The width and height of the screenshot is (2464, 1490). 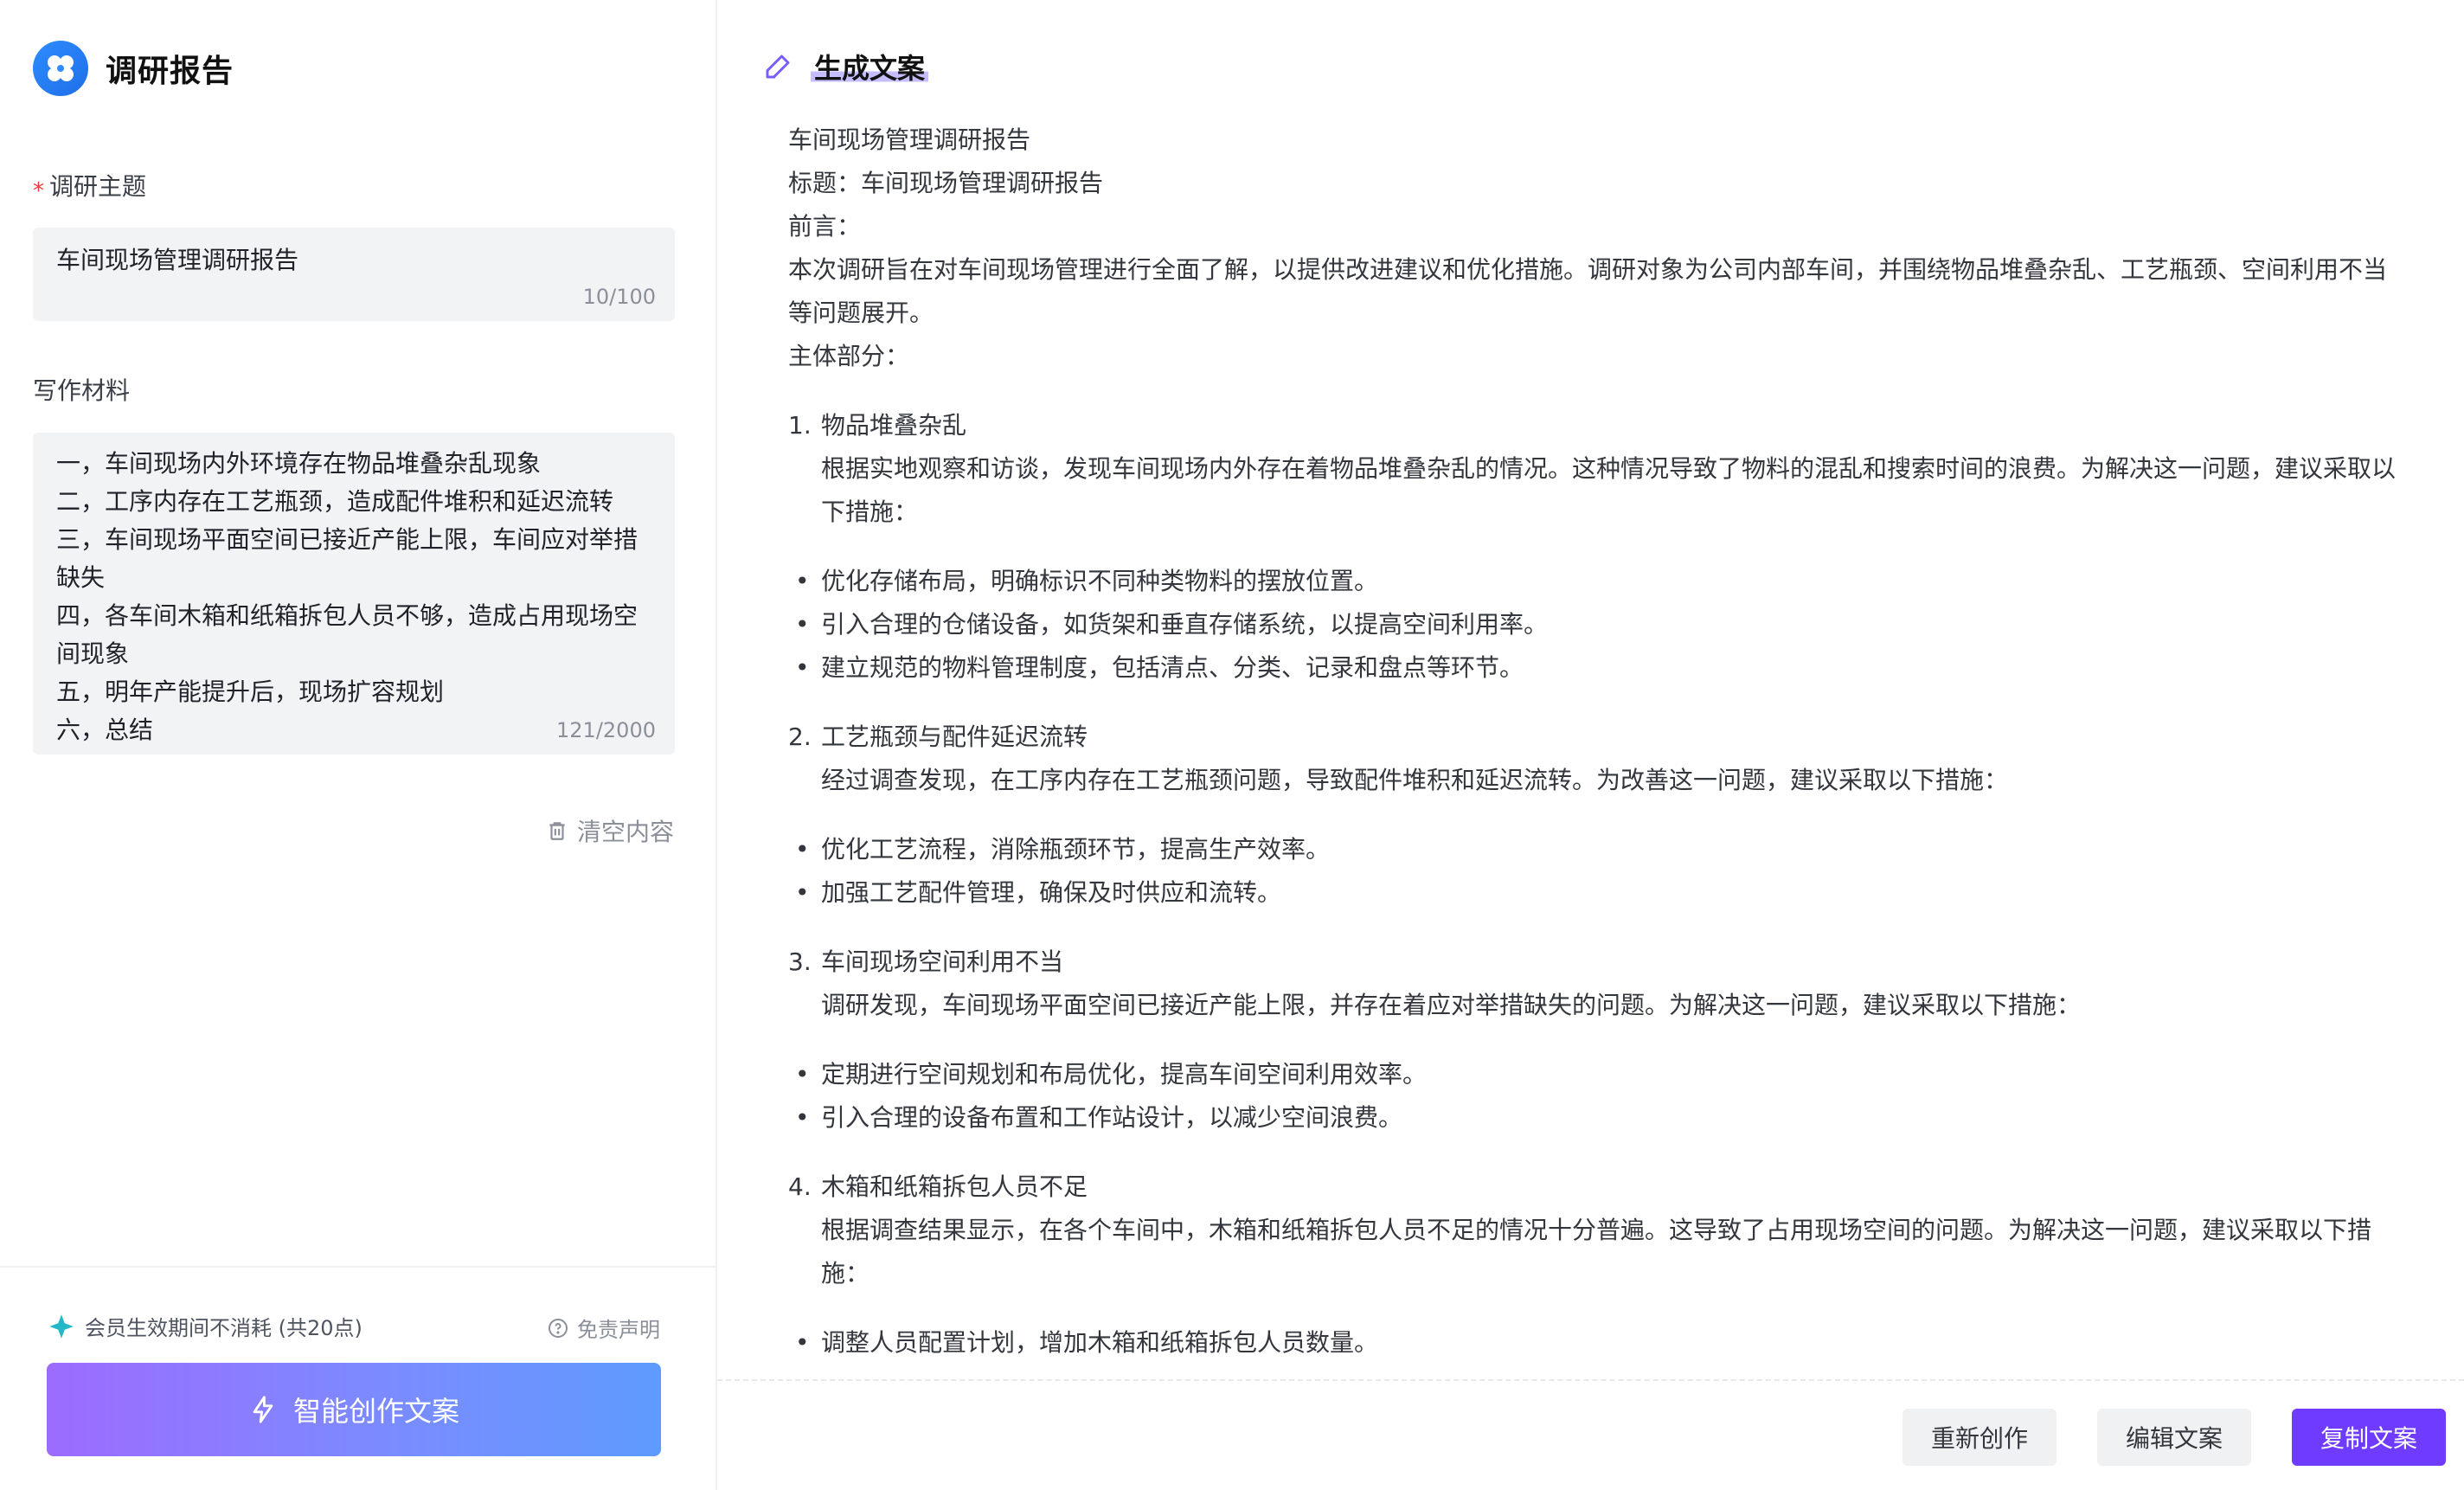 I want to click on smart-create-label: 智能创作文案, so click(x=376, y=1412).